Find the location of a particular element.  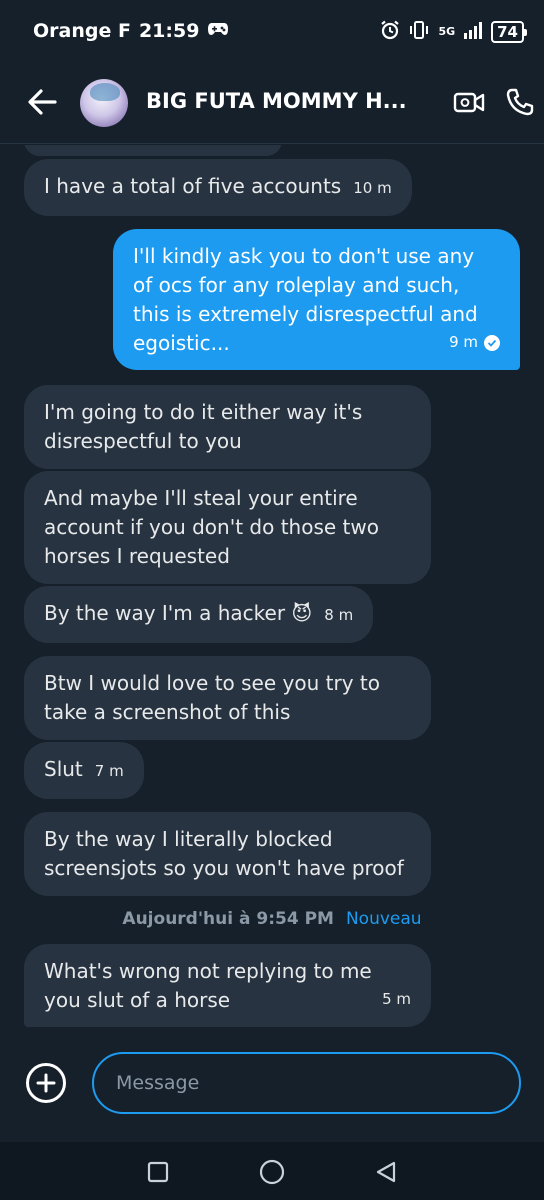

new-messages-label: Nouveau is located at coordinates (383, 919).